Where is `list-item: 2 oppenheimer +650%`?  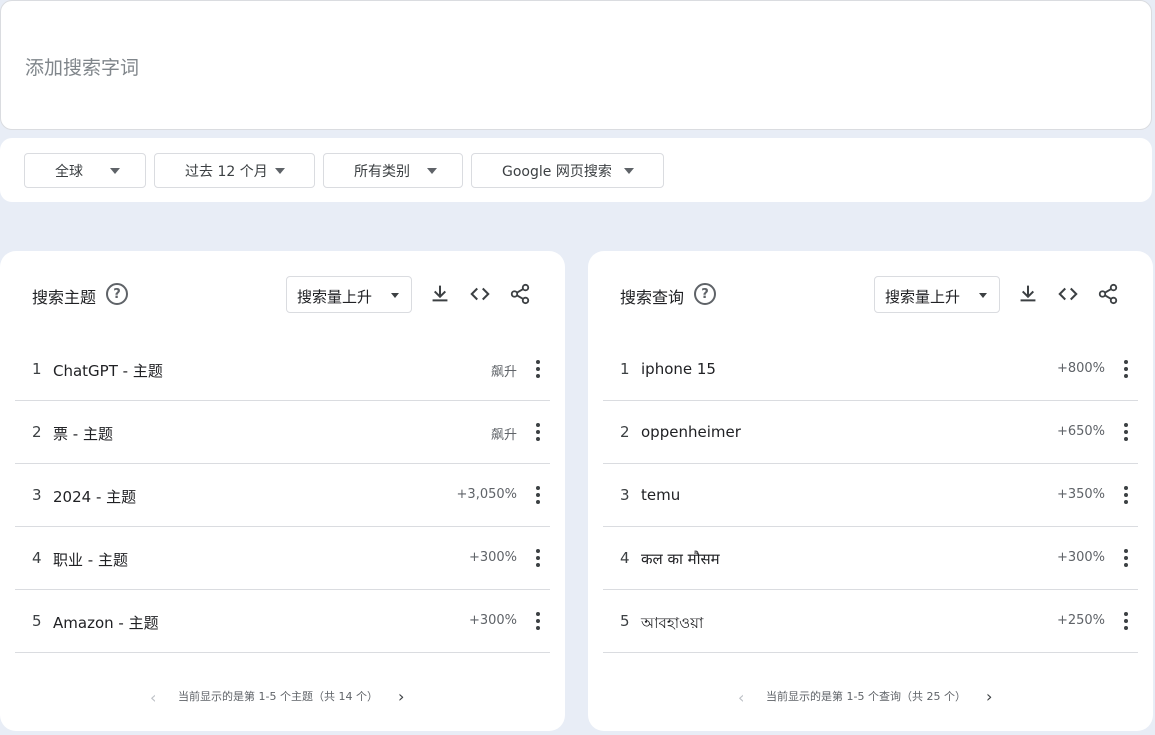
list-item: 2 oppenheimer +650% is located at coordinates (870, 432).